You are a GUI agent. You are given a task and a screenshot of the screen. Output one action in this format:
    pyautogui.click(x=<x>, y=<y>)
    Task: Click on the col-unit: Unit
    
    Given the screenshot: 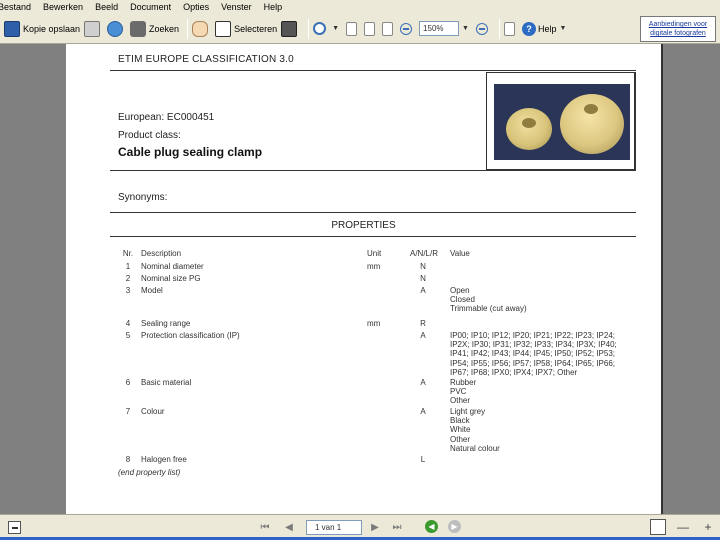 What is the action you would take?
    pyautogui.click(x=374, y=253)
    